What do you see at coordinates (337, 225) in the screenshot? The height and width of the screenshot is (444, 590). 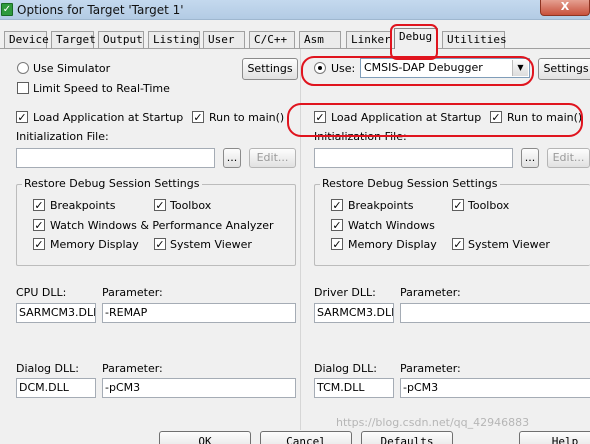 I see `right-watch-windows-checkbox: ✓` at bounding box center [337, 225].